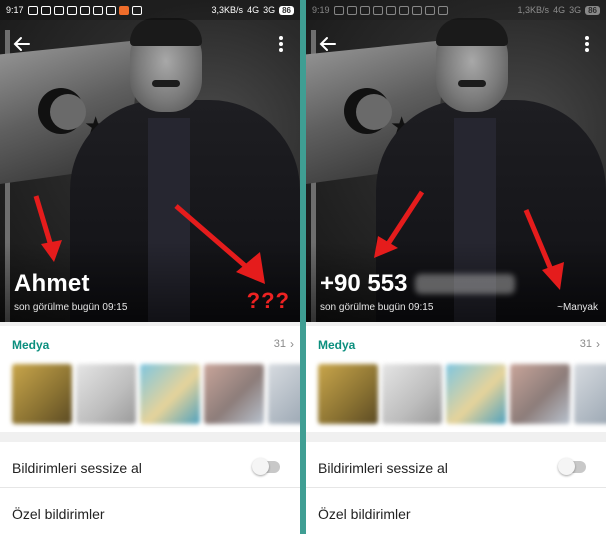 This screenshot has width=606, height=534. I want to click on phone-number-visible: +90 553, so click(364, 283).